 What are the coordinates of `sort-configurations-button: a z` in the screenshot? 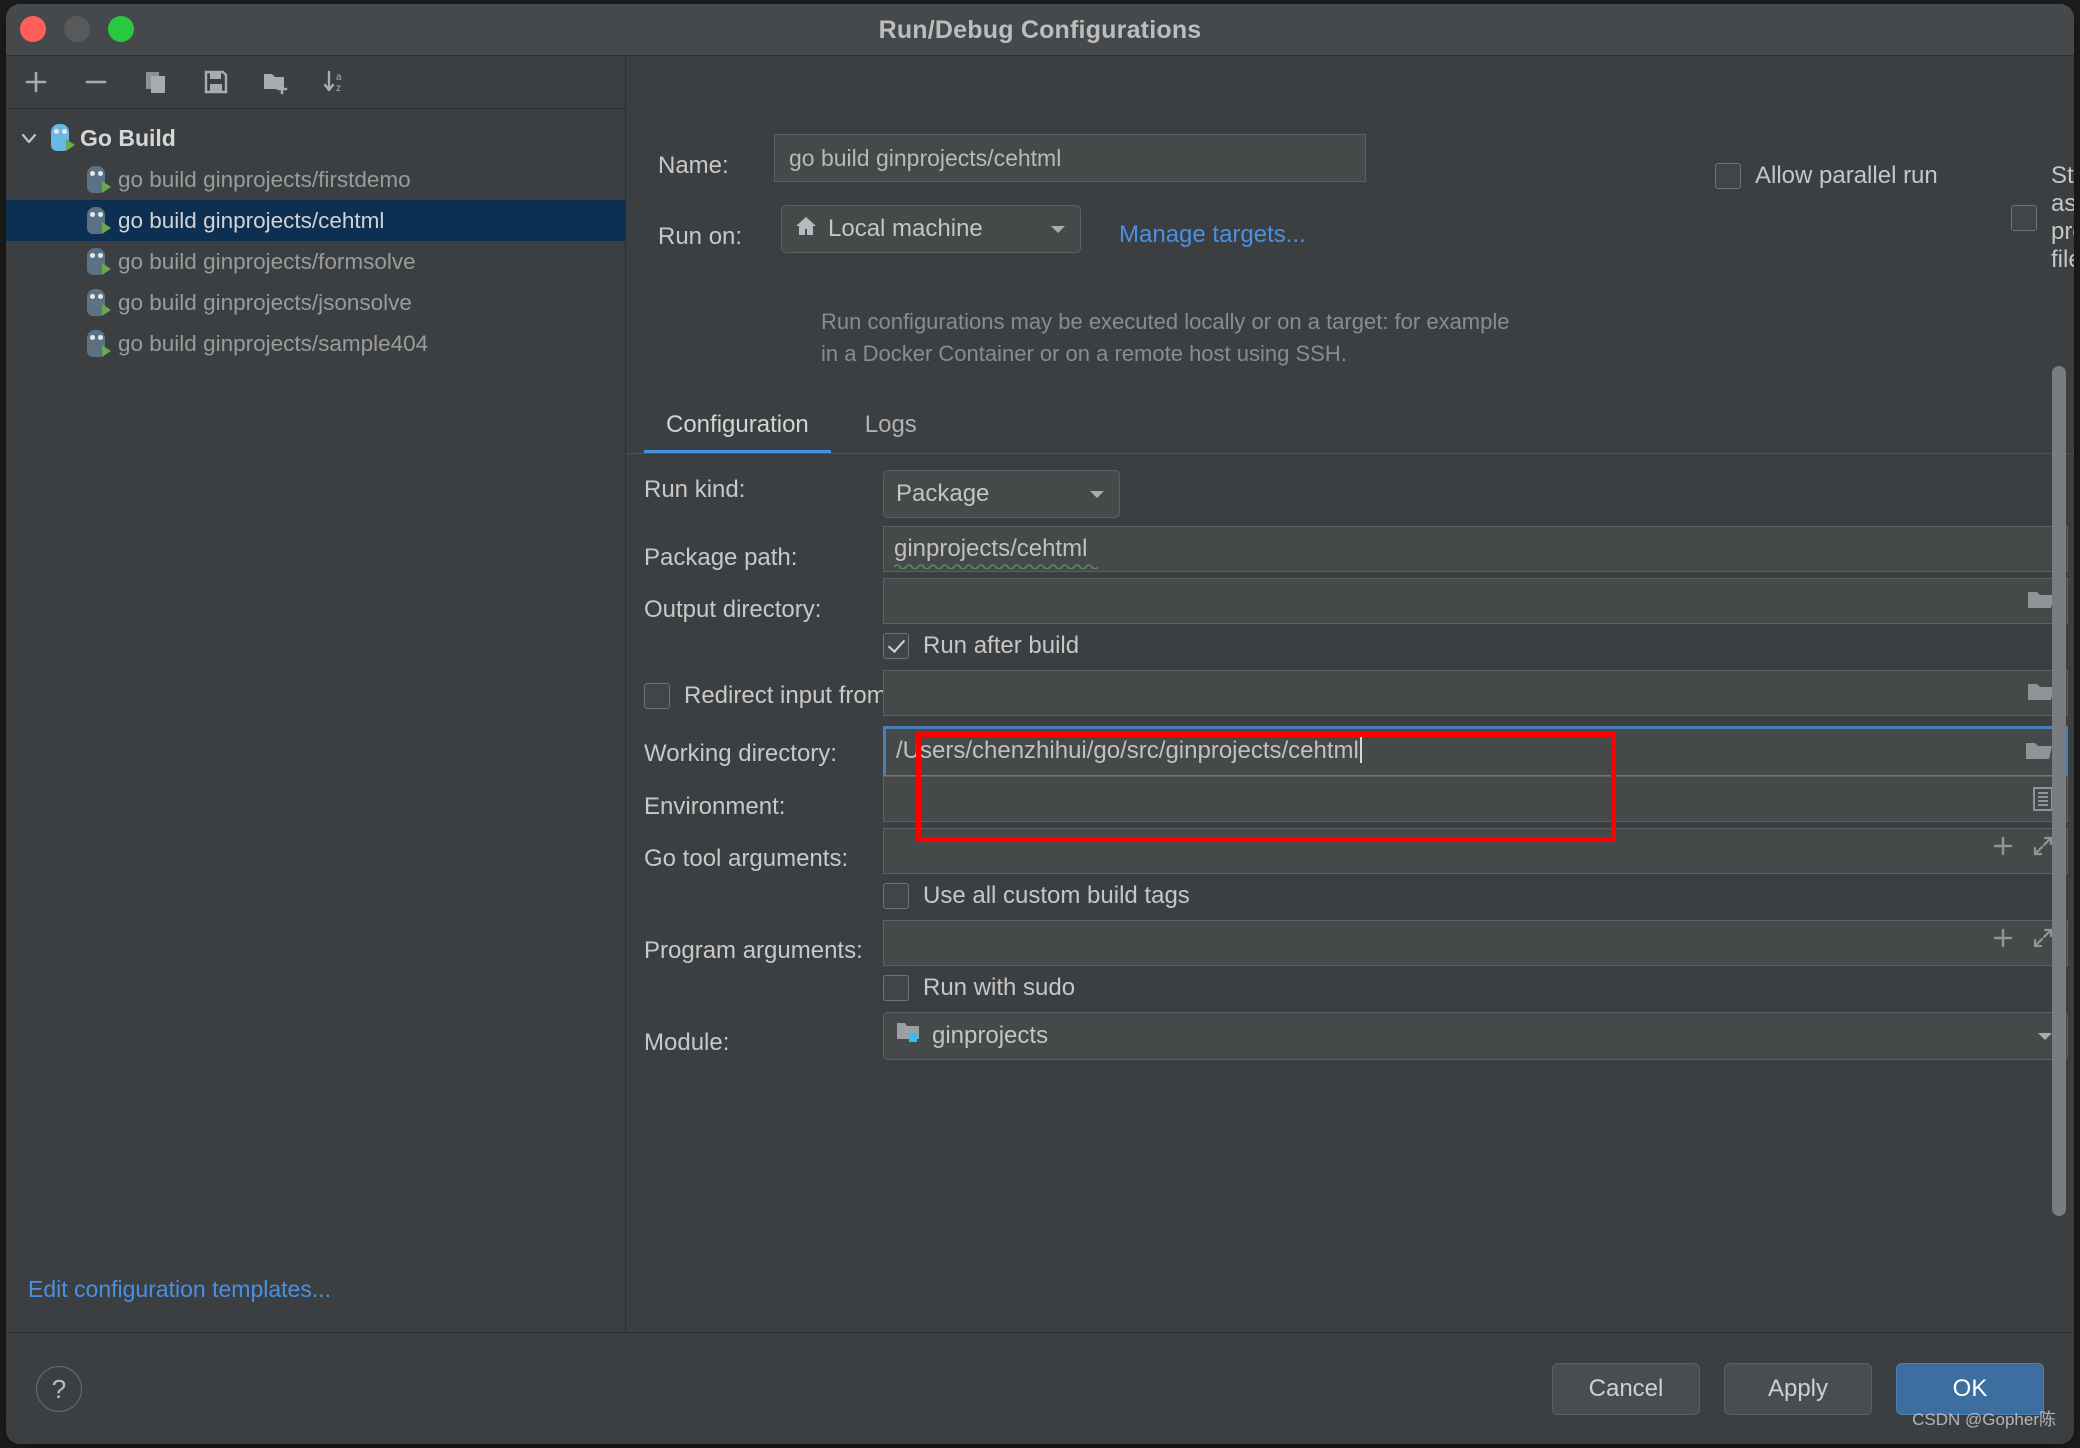 It's located at (336, 82).